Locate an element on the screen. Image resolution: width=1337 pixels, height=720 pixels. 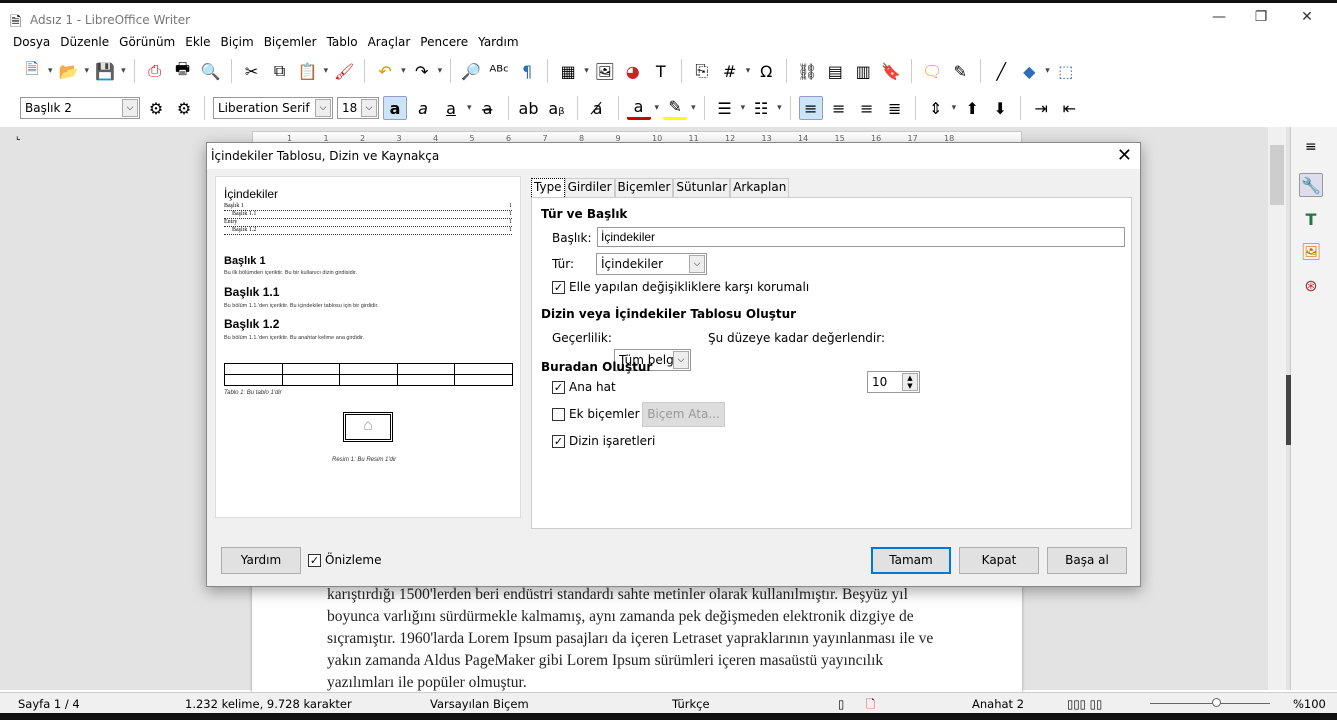
styles-icon: T is located at coordinates (1311, 219).